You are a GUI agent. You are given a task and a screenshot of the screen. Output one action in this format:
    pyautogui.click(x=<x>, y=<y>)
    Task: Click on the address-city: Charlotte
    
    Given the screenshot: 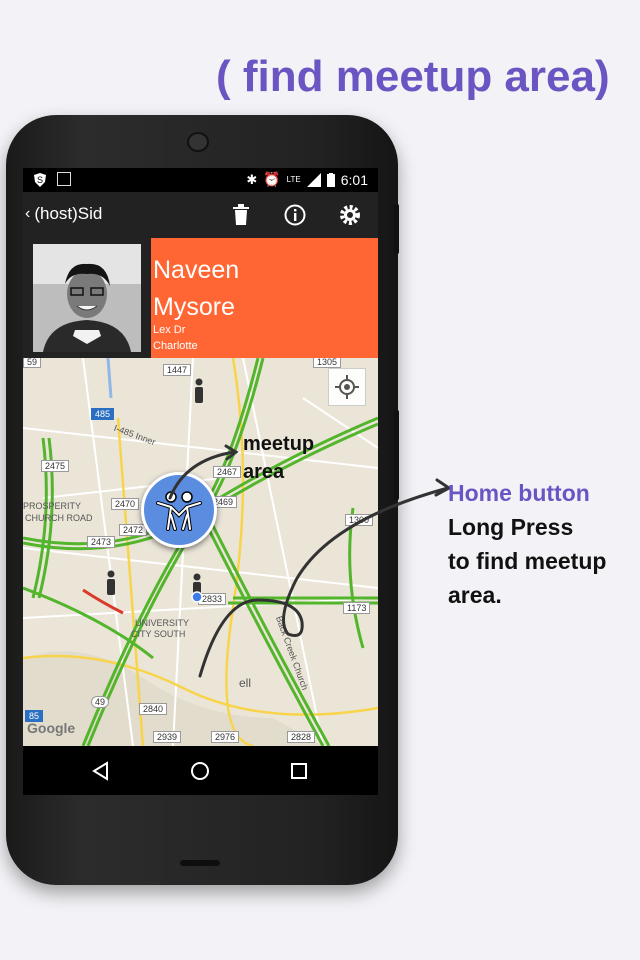 What is the action you would take?
    pyautogui.click(x=175, y=346)
    